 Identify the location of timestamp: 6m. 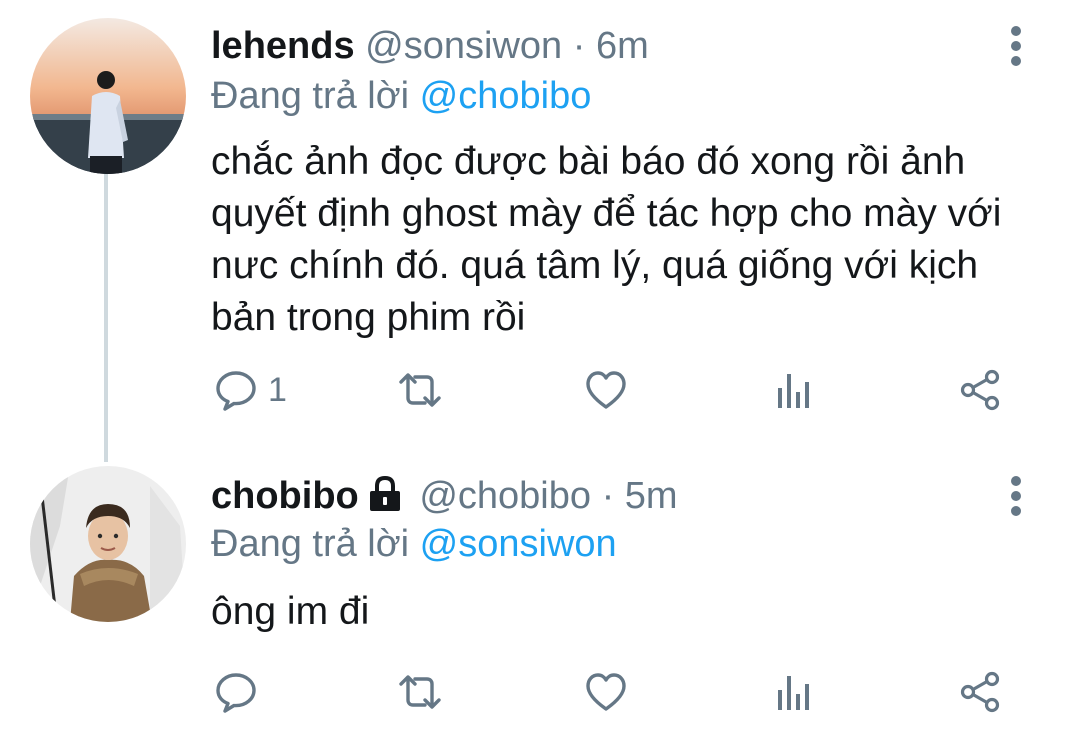
(622, 46).